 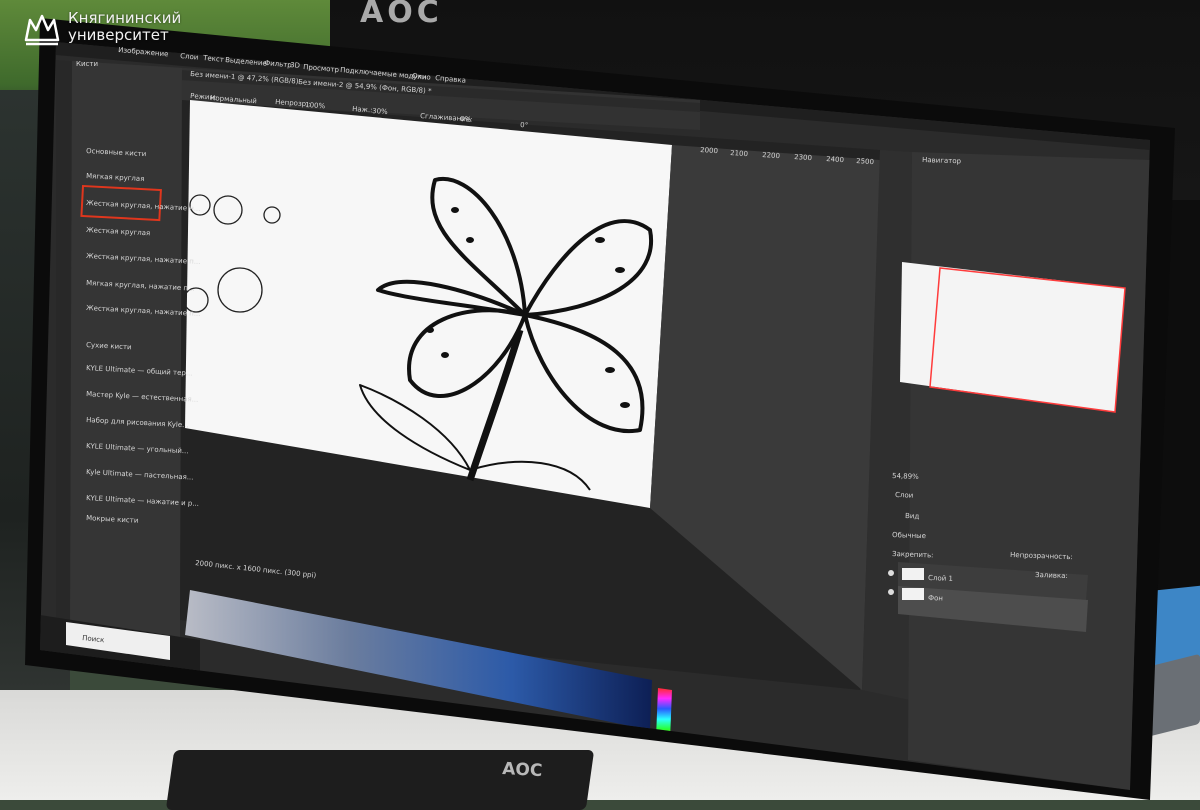 I want to click on watermark-line-1: Княгининский, so click(x=125, y=18).